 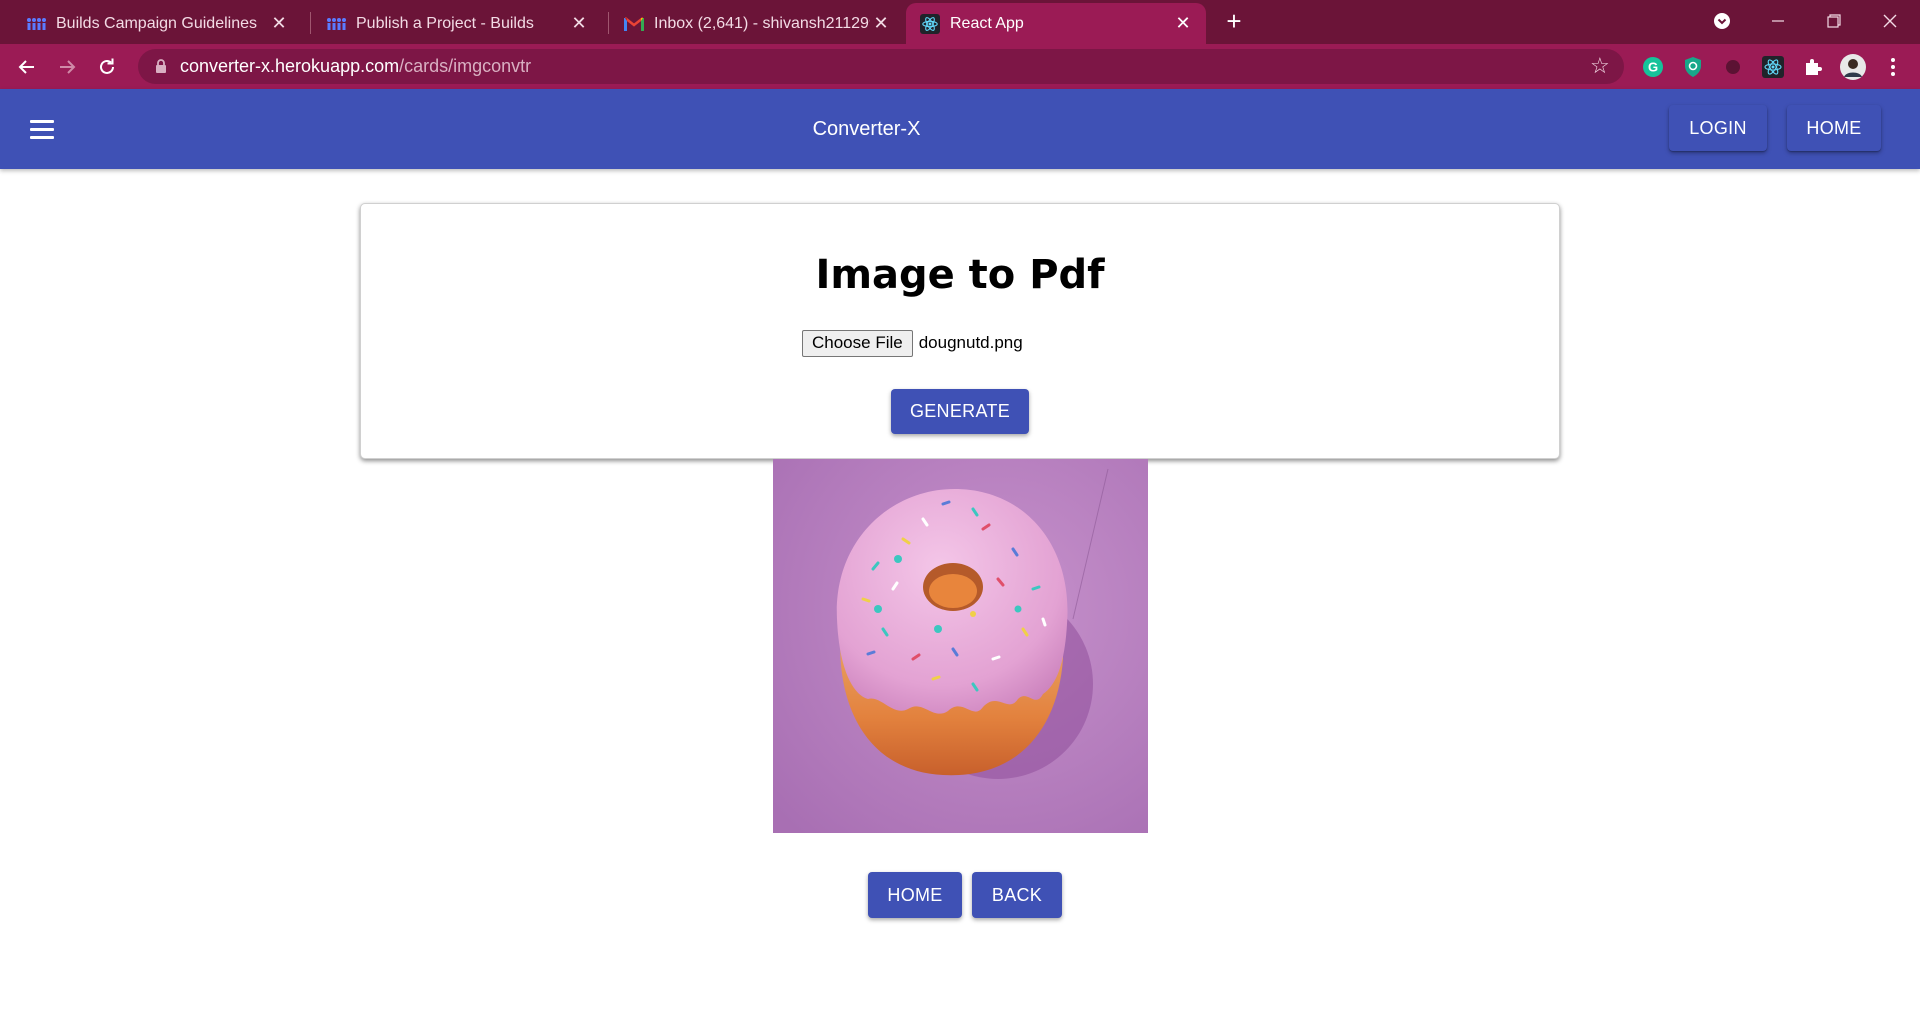 I want to click on close-window-icon, so click(x=1890, y=21).